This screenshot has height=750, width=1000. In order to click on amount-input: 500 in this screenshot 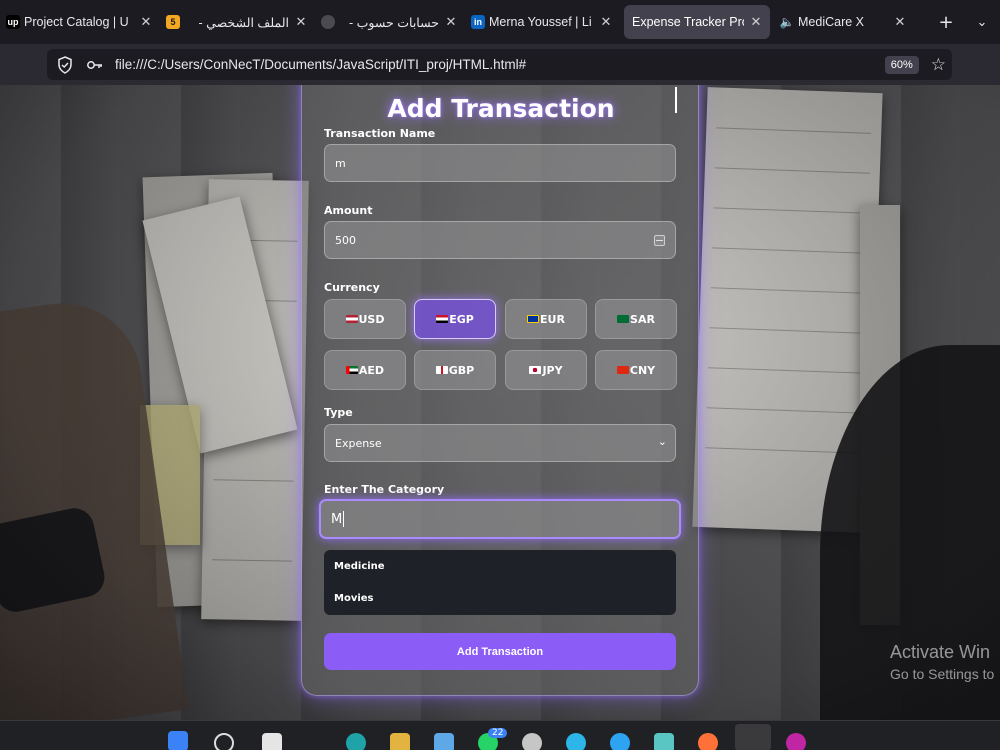, I will do `click(500, 240)`.